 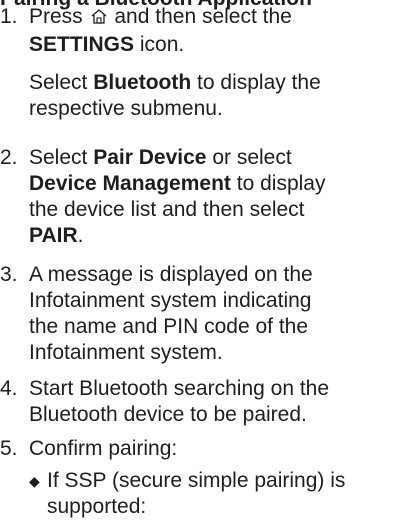 What do you see at coordinates (142, 82) in the screenshot?
I see `bluetooth-label: Bluetooth` at bounding box center [142, 82].